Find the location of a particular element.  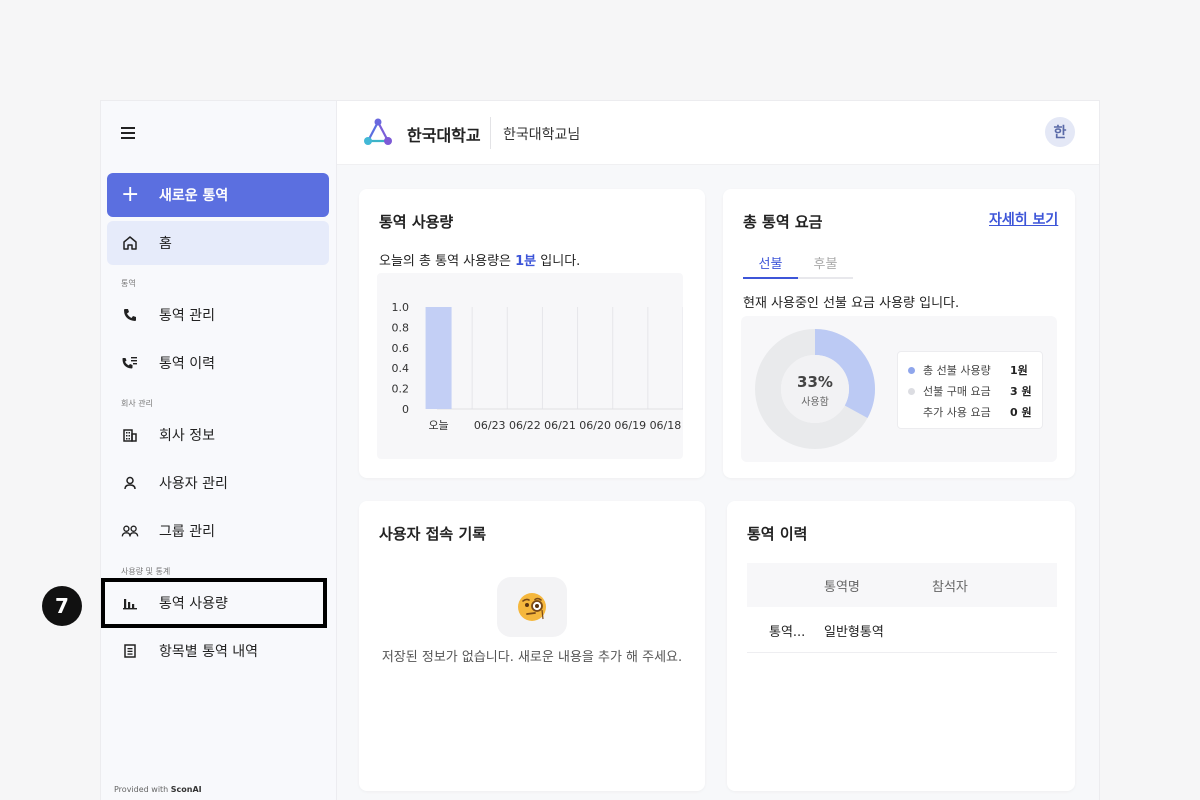

sidebar-item-label: 통역 이력 is located at coordinates (187, 364).